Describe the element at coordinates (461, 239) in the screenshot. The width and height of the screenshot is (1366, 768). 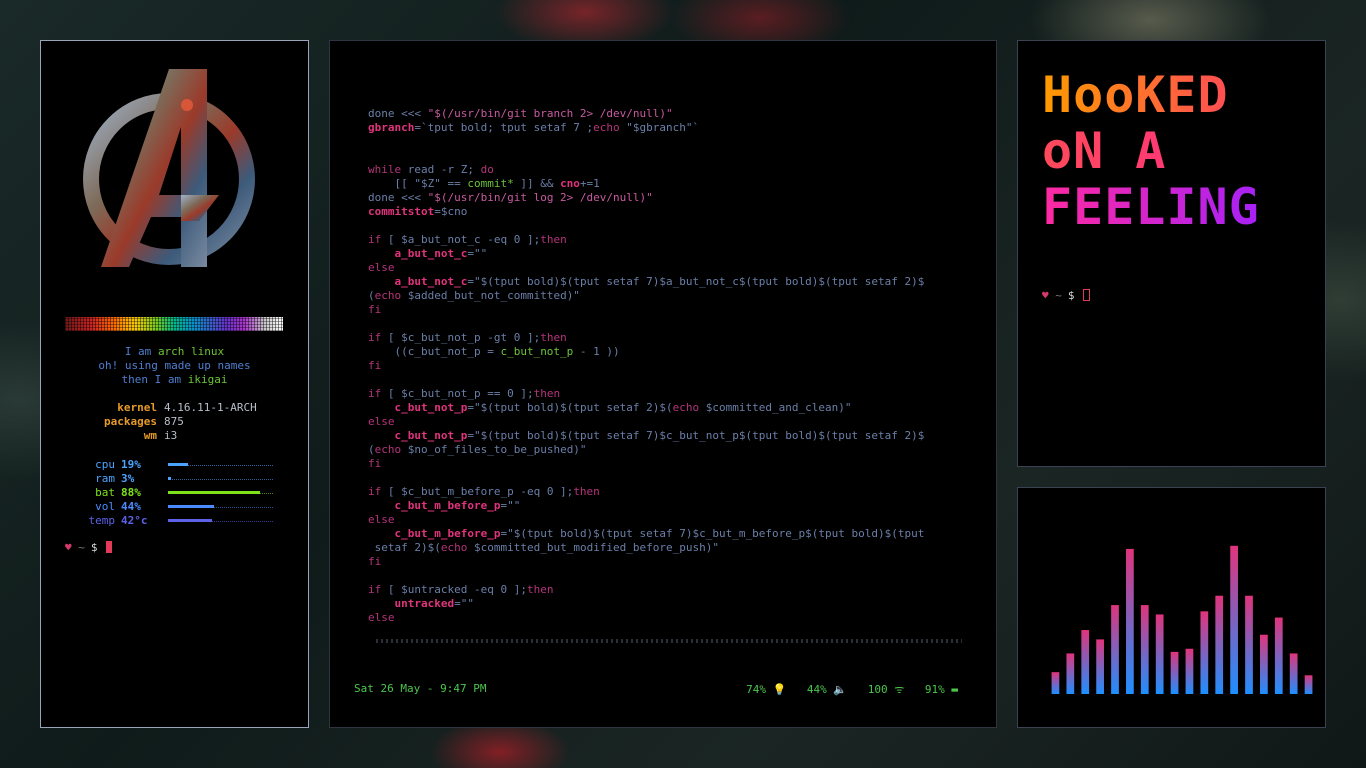
I see `code-token: [ $a_but_not_c -eq 0 ];` at that location.